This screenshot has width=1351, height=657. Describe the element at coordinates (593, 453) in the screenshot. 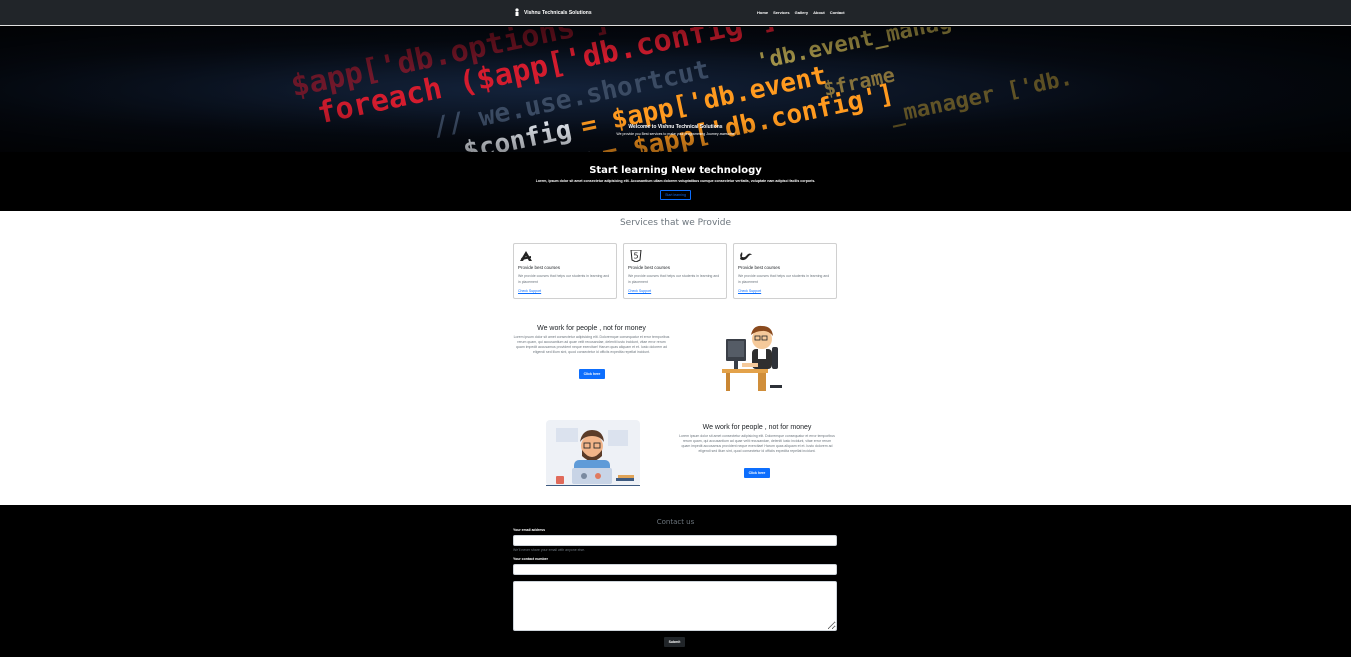

I see `developer-illustration` at that location.